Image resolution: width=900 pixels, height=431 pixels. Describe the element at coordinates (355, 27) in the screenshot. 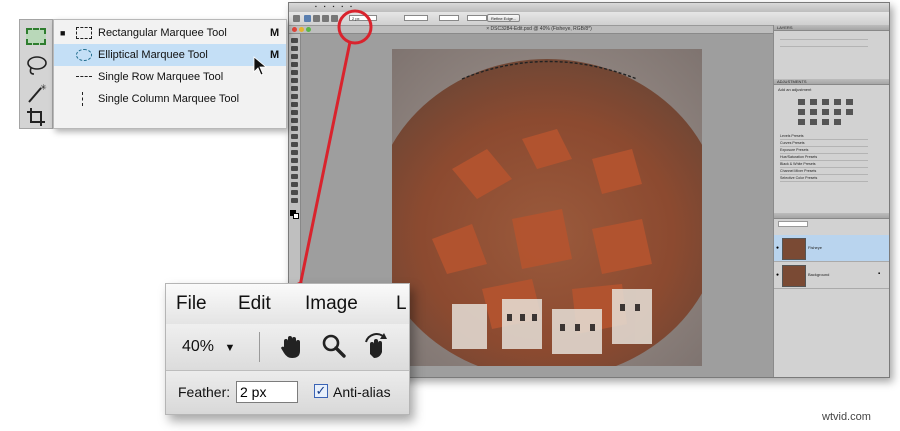

I see `highlight-circle` at that location.